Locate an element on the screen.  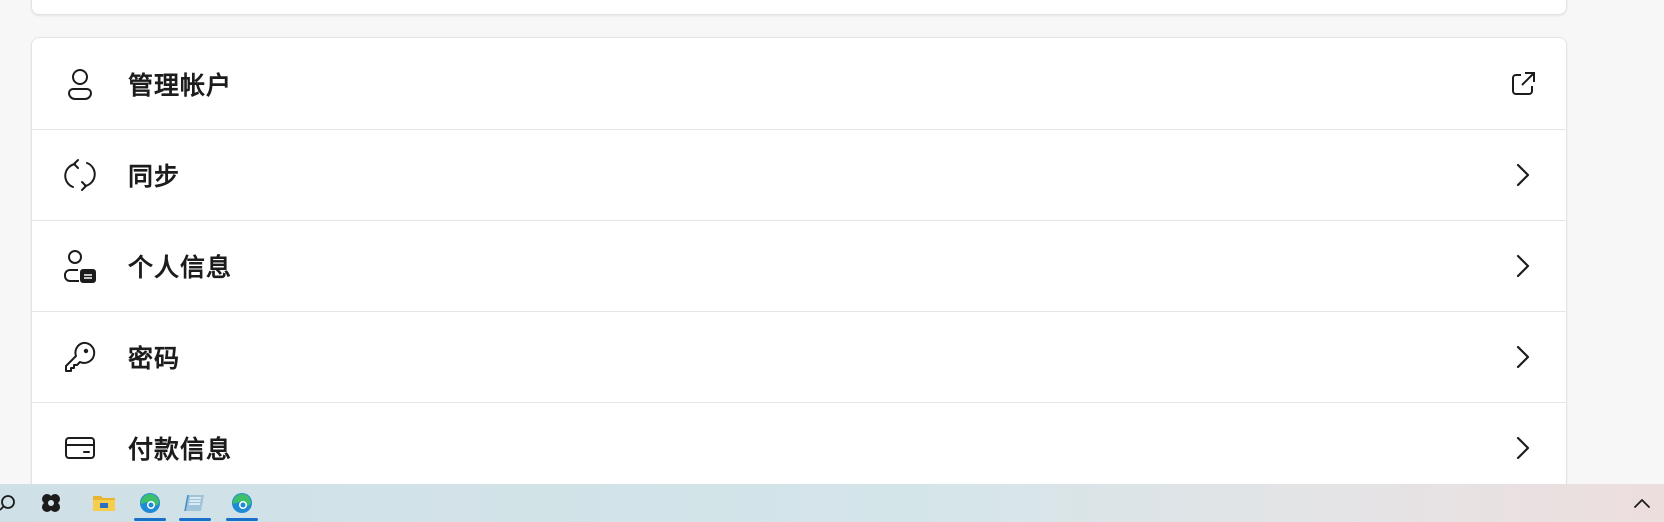
person-card-icon is located at coordinates (80, 266).